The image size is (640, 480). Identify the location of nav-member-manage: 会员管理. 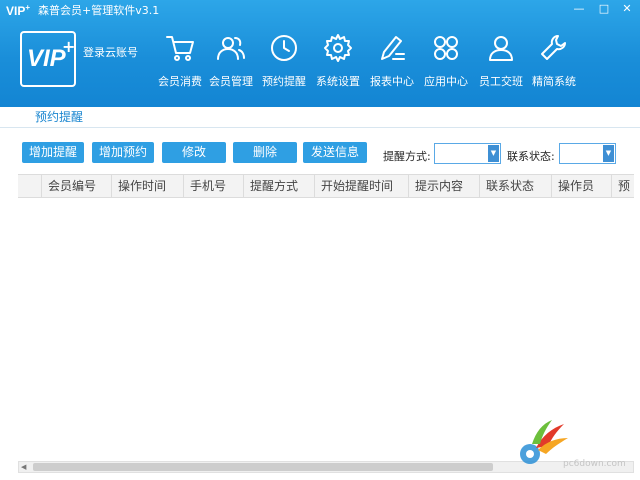
(231, 62).